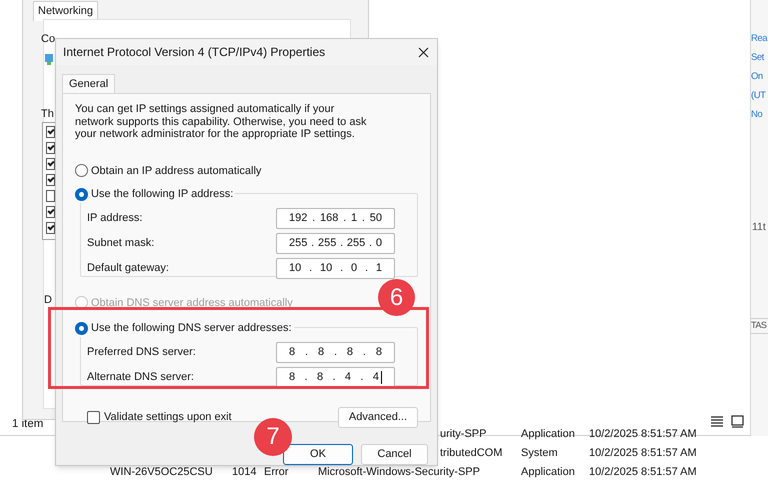 This screenshot has width=768, height=480. Describe the element at coordinates (221, 121) in the screenshot. I see `description-text: You can get IP settings assigned automatically if your network supports this capability. Otherwise, you need to ask your network administrator for the appropriate IP settings.` at that location.